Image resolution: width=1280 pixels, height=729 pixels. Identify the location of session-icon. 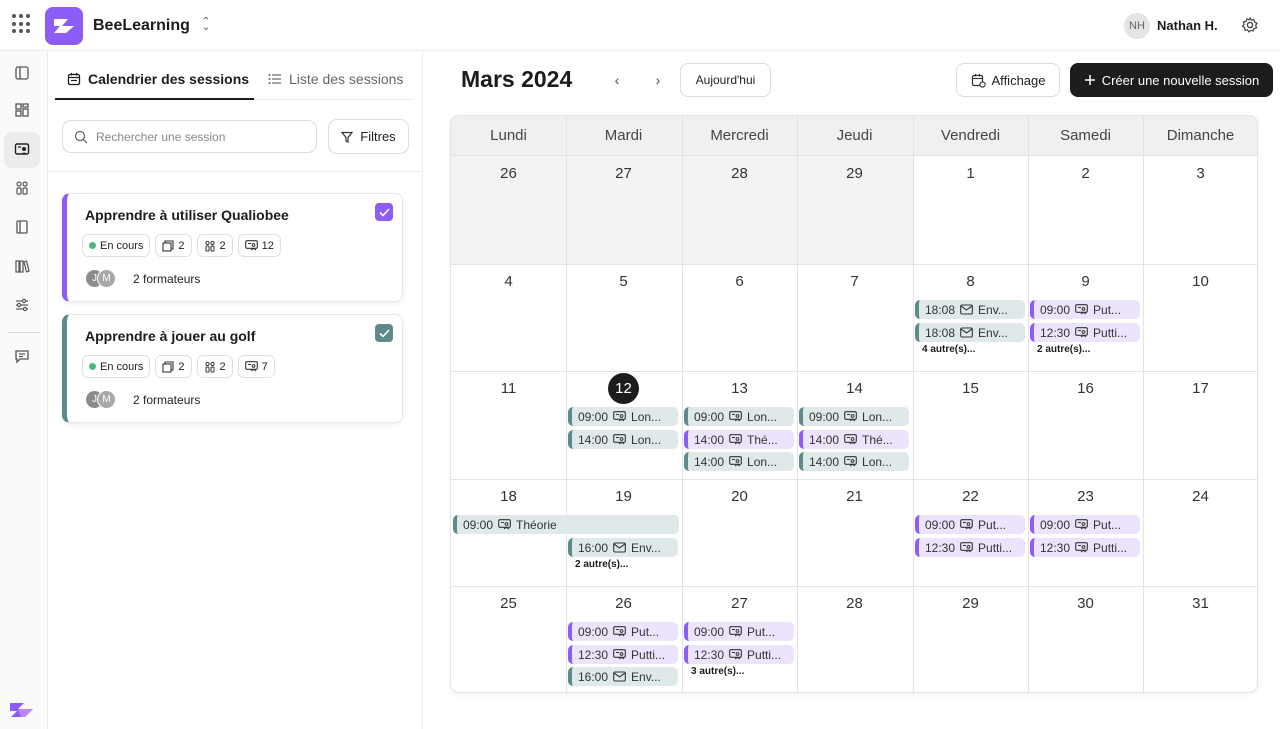
(735, 416).